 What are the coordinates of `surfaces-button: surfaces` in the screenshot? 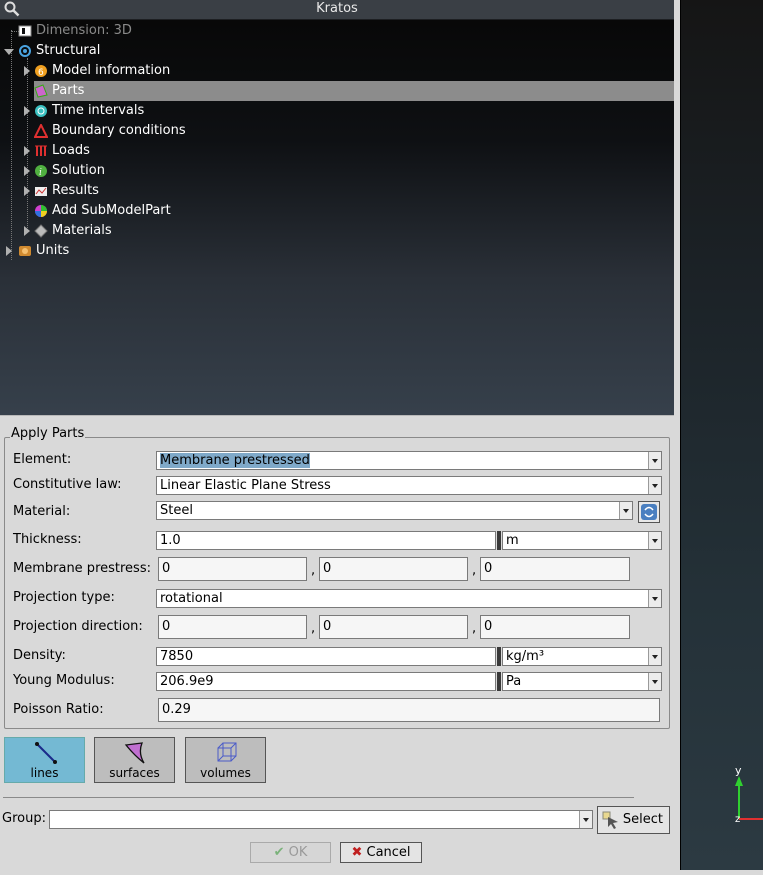 It's located at (134, 760).